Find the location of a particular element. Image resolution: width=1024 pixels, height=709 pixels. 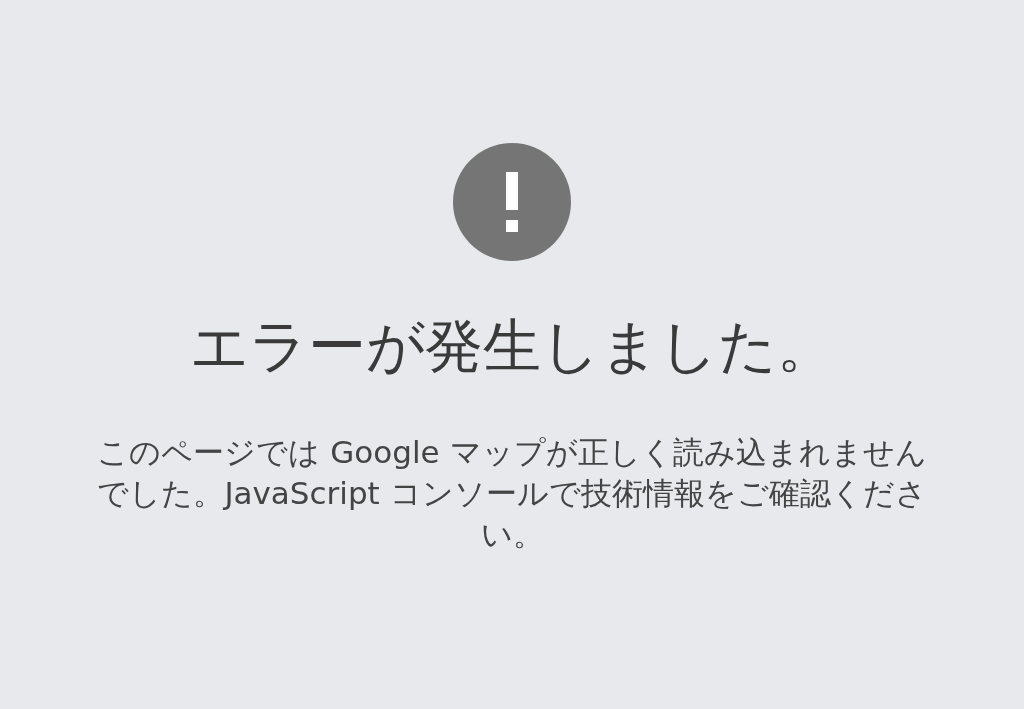

error-message: このページでは Google マップが正しく読み込まれませんでした。JavaScript コンソールで技術情報をご確認ください。 is located at coordinates (512, 493).